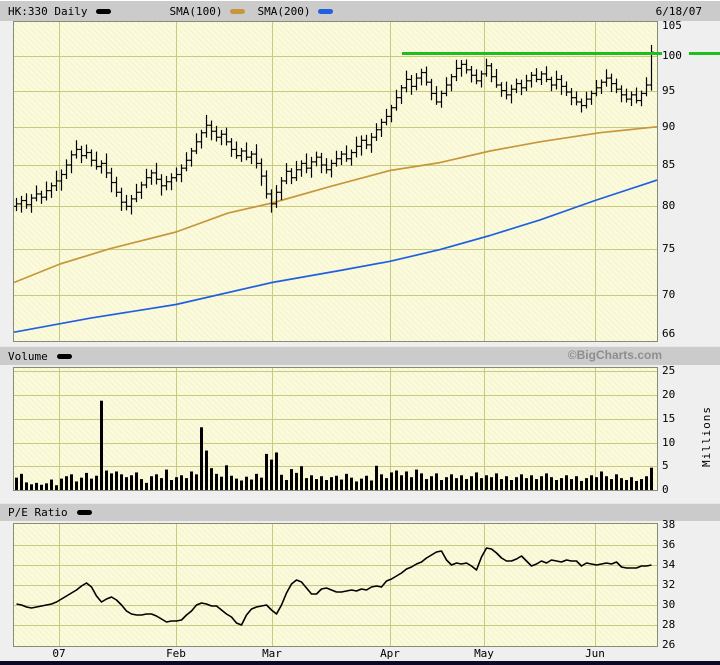  Describe the element at coordinates (669, 126) in the screenshot. I see `price-axis-tick: 90` at that location.